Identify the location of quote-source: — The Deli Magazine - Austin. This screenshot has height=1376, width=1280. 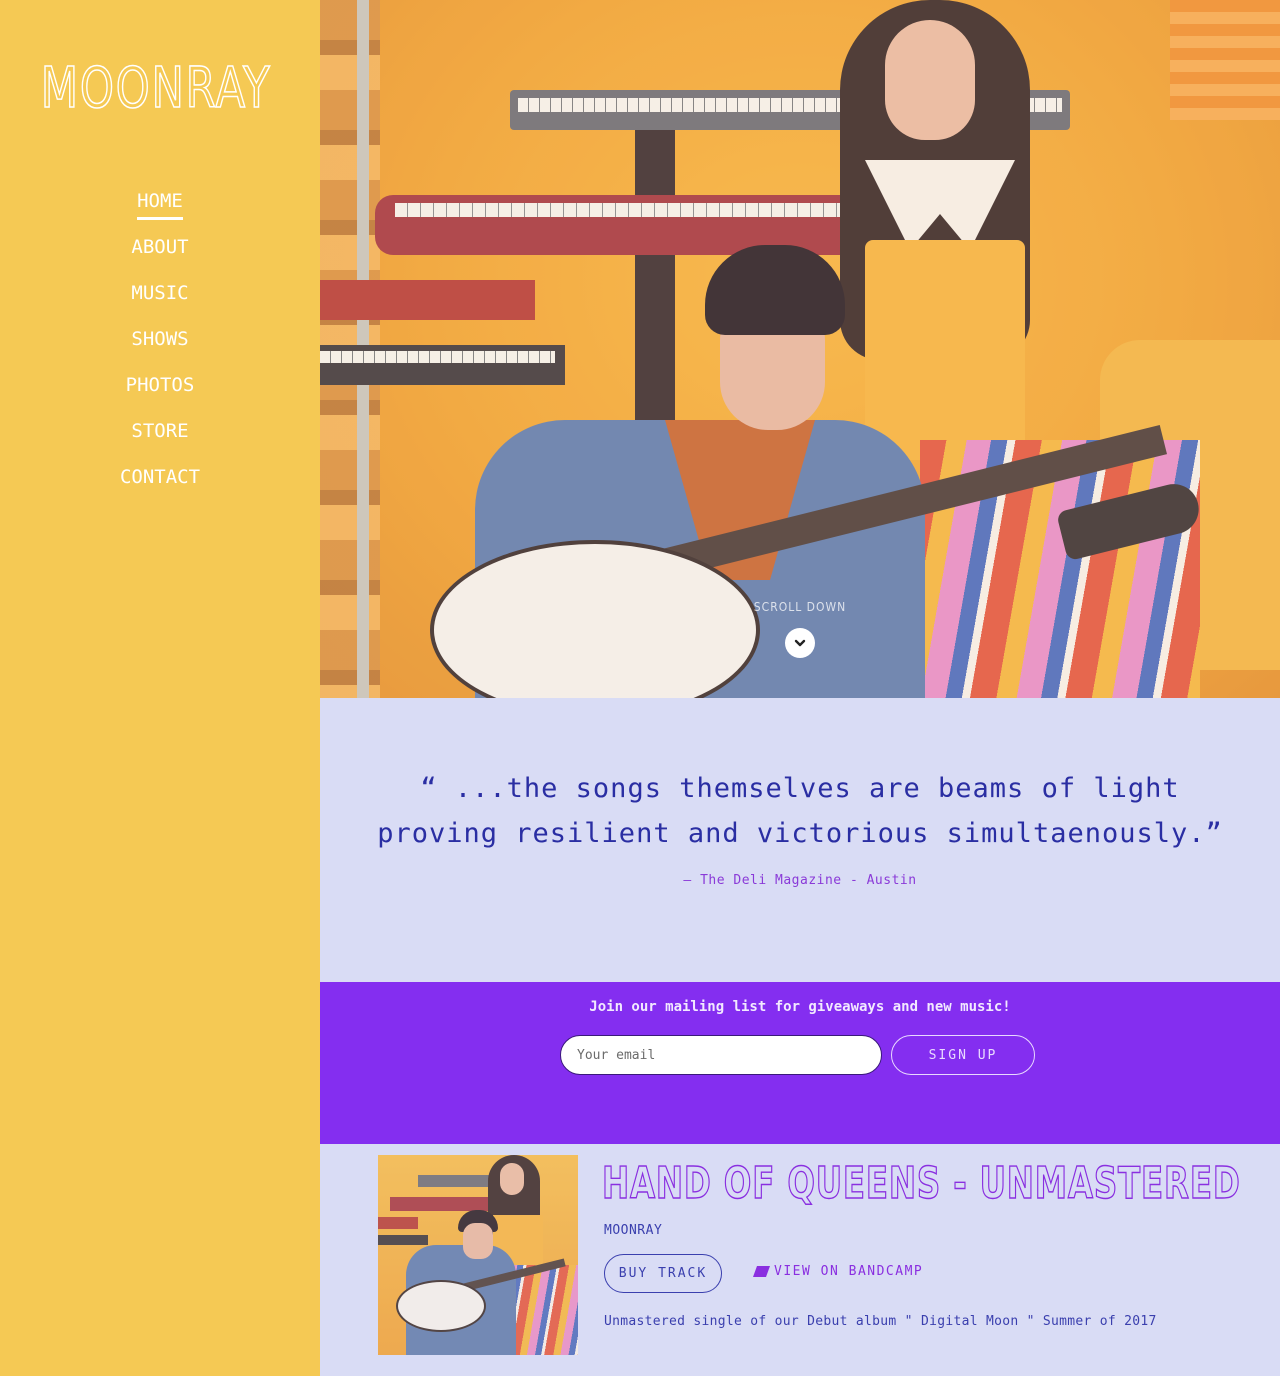
(800, 880).